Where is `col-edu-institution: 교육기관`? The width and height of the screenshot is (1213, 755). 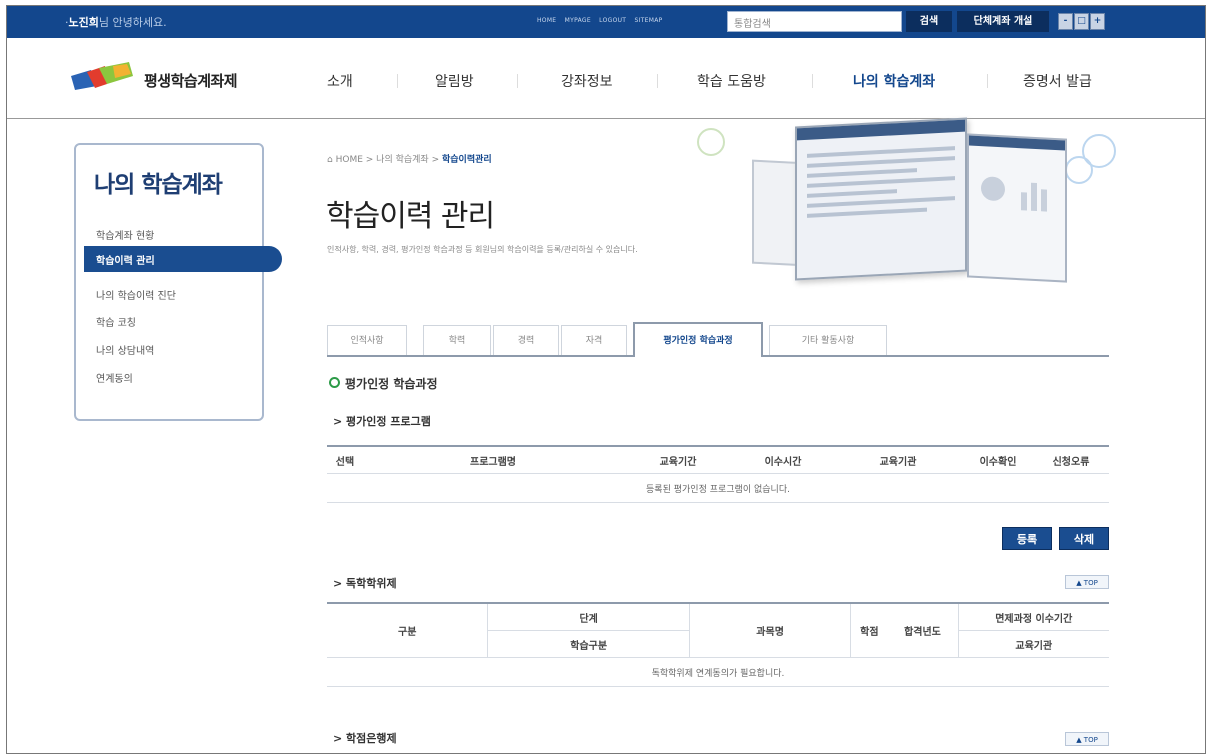
col-edu-institution: 교육기관 is located at coordinates (1033, 644).